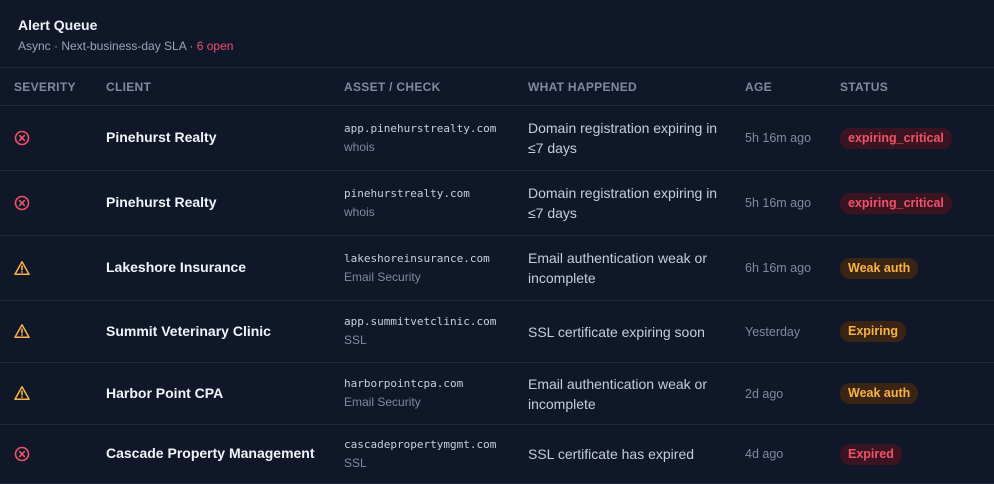 This screenshot has width=994, height=484. Describe the element at coordinates (53, 87) in the screenshot. I see `column-header-severity: SEVERITY` at that location.